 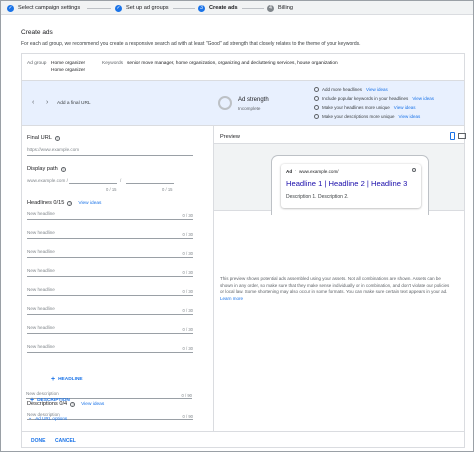 I want to click on done-button: DONE, so click(x=38, y=441).